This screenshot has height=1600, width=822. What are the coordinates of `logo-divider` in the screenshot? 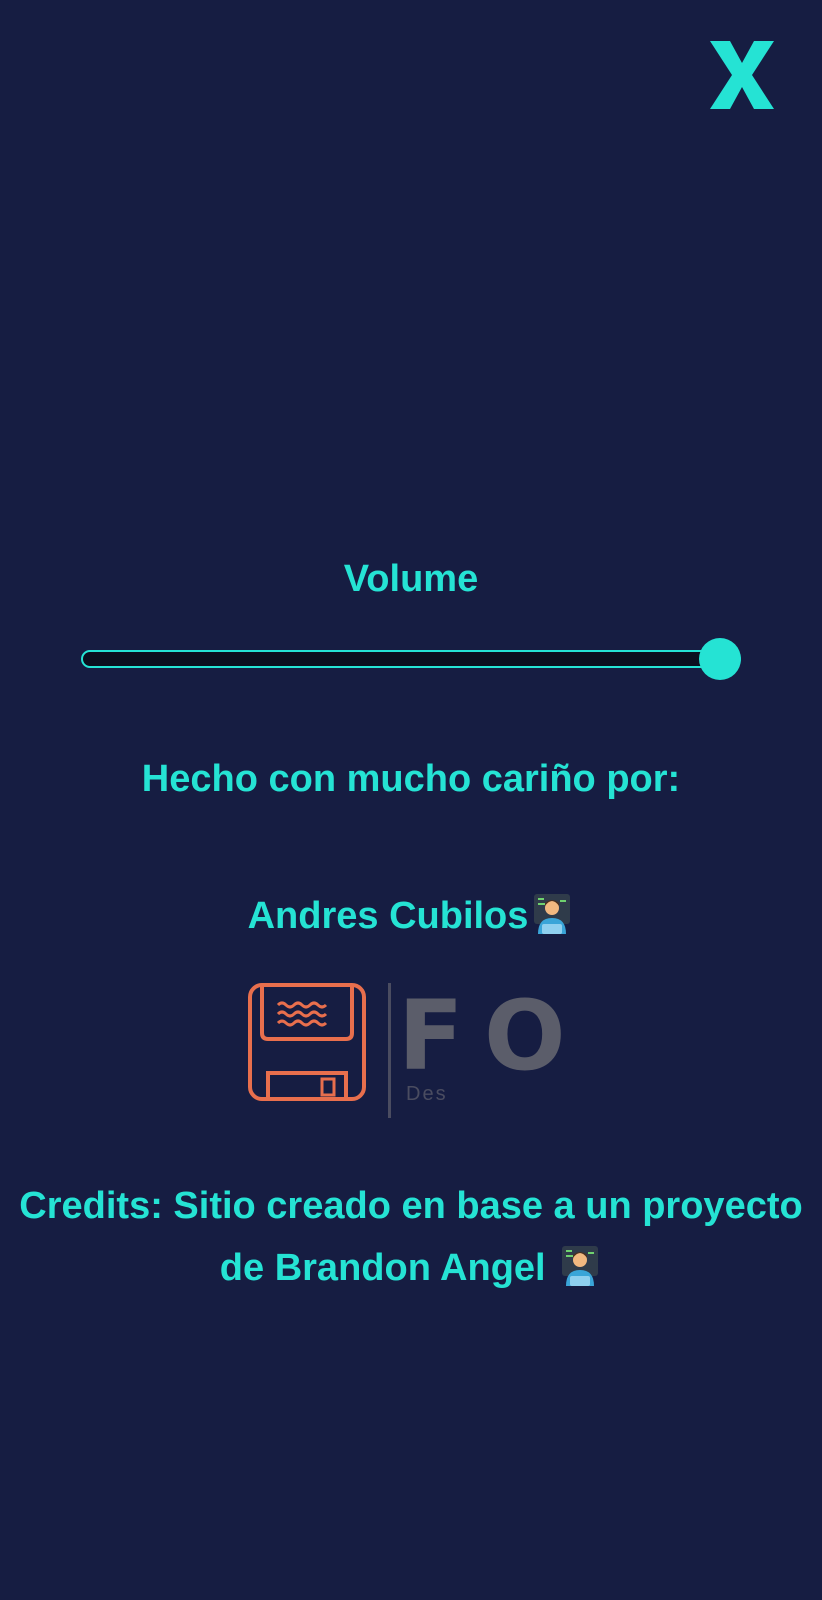 It's located at (389, 1050).